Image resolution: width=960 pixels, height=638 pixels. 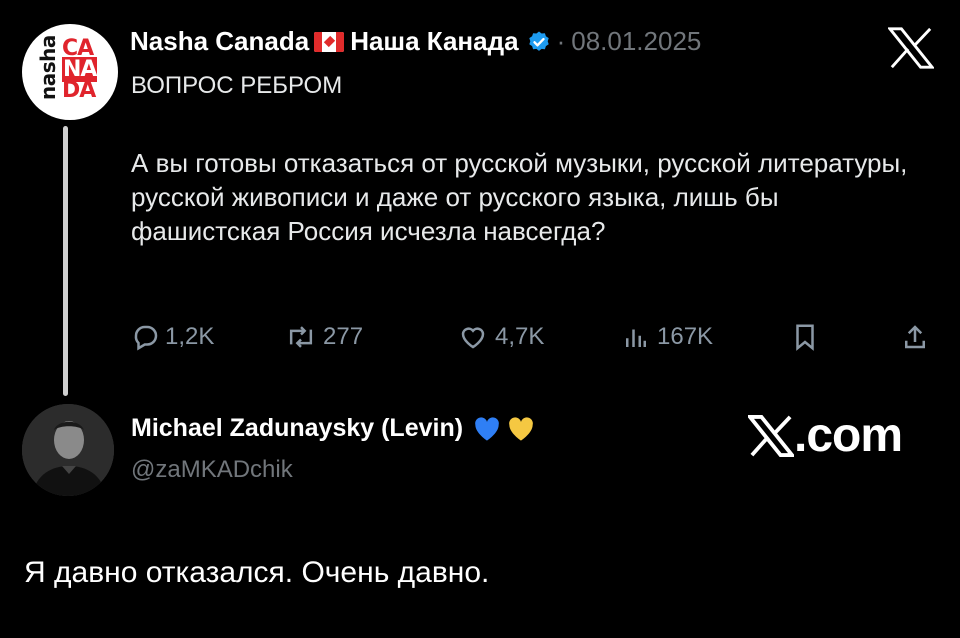 I want to click on bookmark-icon, so click(x=805, y=337).